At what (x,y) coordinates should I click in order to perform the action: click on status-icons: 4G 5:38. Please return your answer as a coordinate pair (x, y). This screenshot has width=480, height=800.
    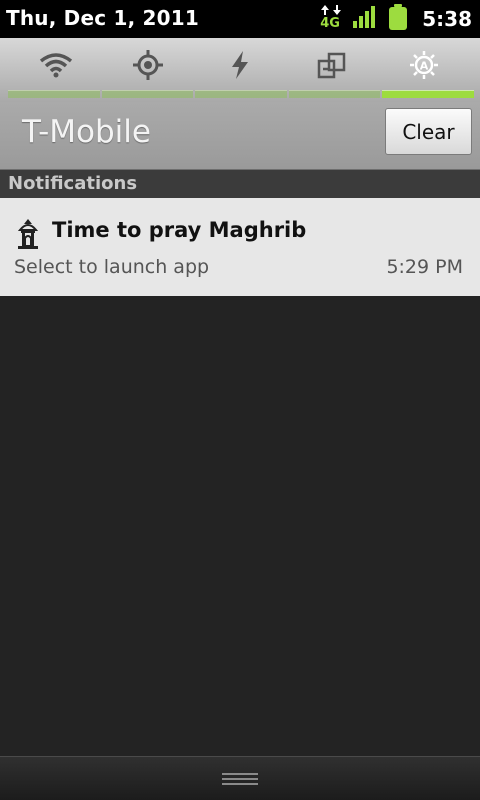
    Looking at the image, I should click on (396, 19).